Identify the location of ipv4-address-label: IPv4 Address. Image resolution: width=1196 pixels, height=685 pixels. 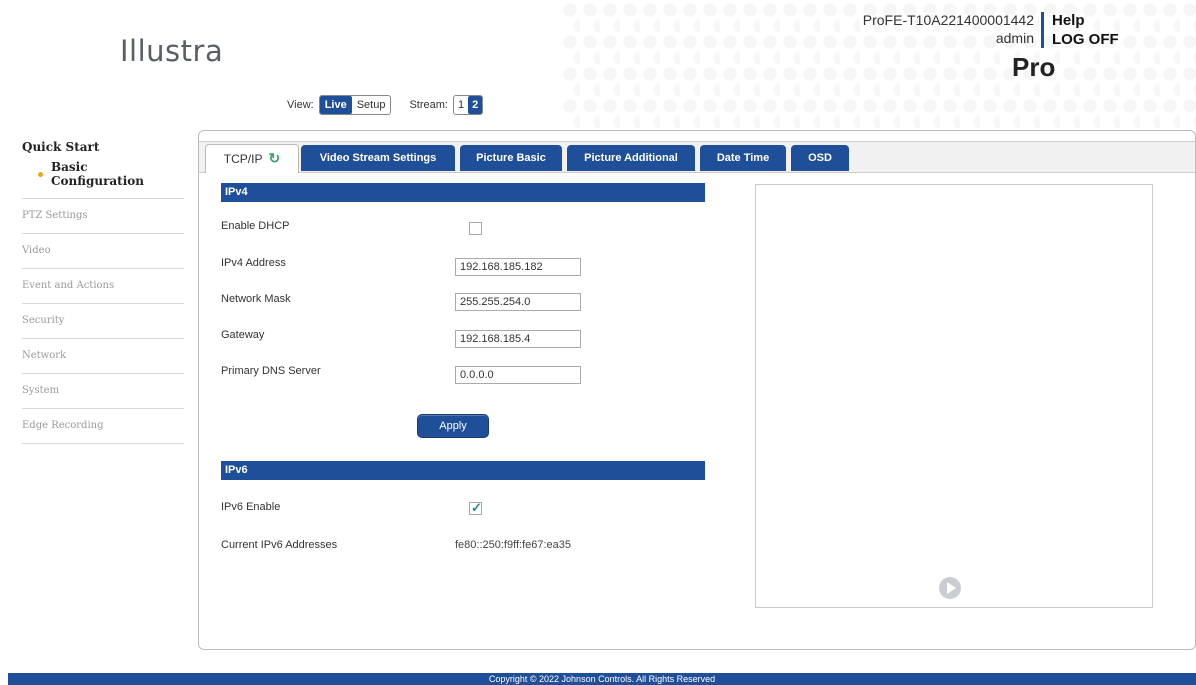
(253, 263).